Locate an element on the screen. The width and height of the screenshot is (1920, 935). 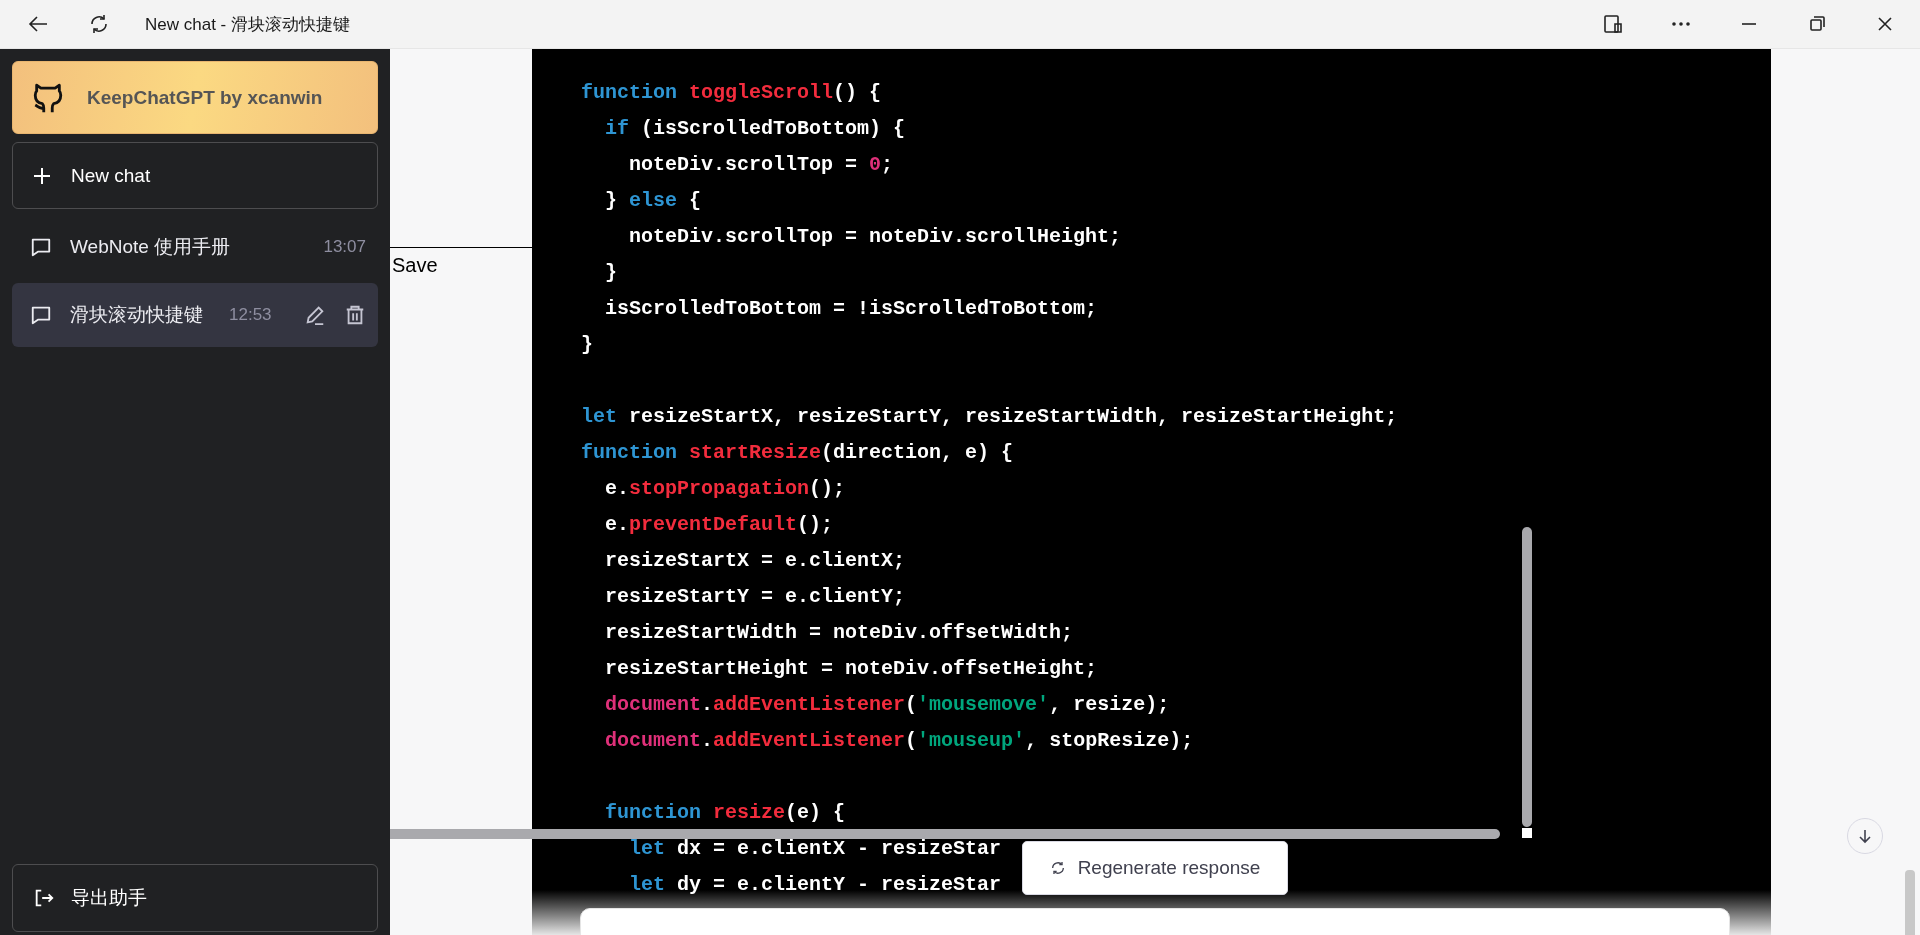
trash-icon is located at coordinates (355, 315).